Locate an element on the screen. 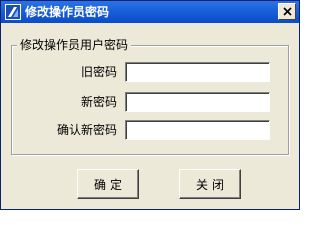 This screenshot has width=320, height=240. groupbox-title: 修改操作员用户密码 is located at coordinates (74, 45).